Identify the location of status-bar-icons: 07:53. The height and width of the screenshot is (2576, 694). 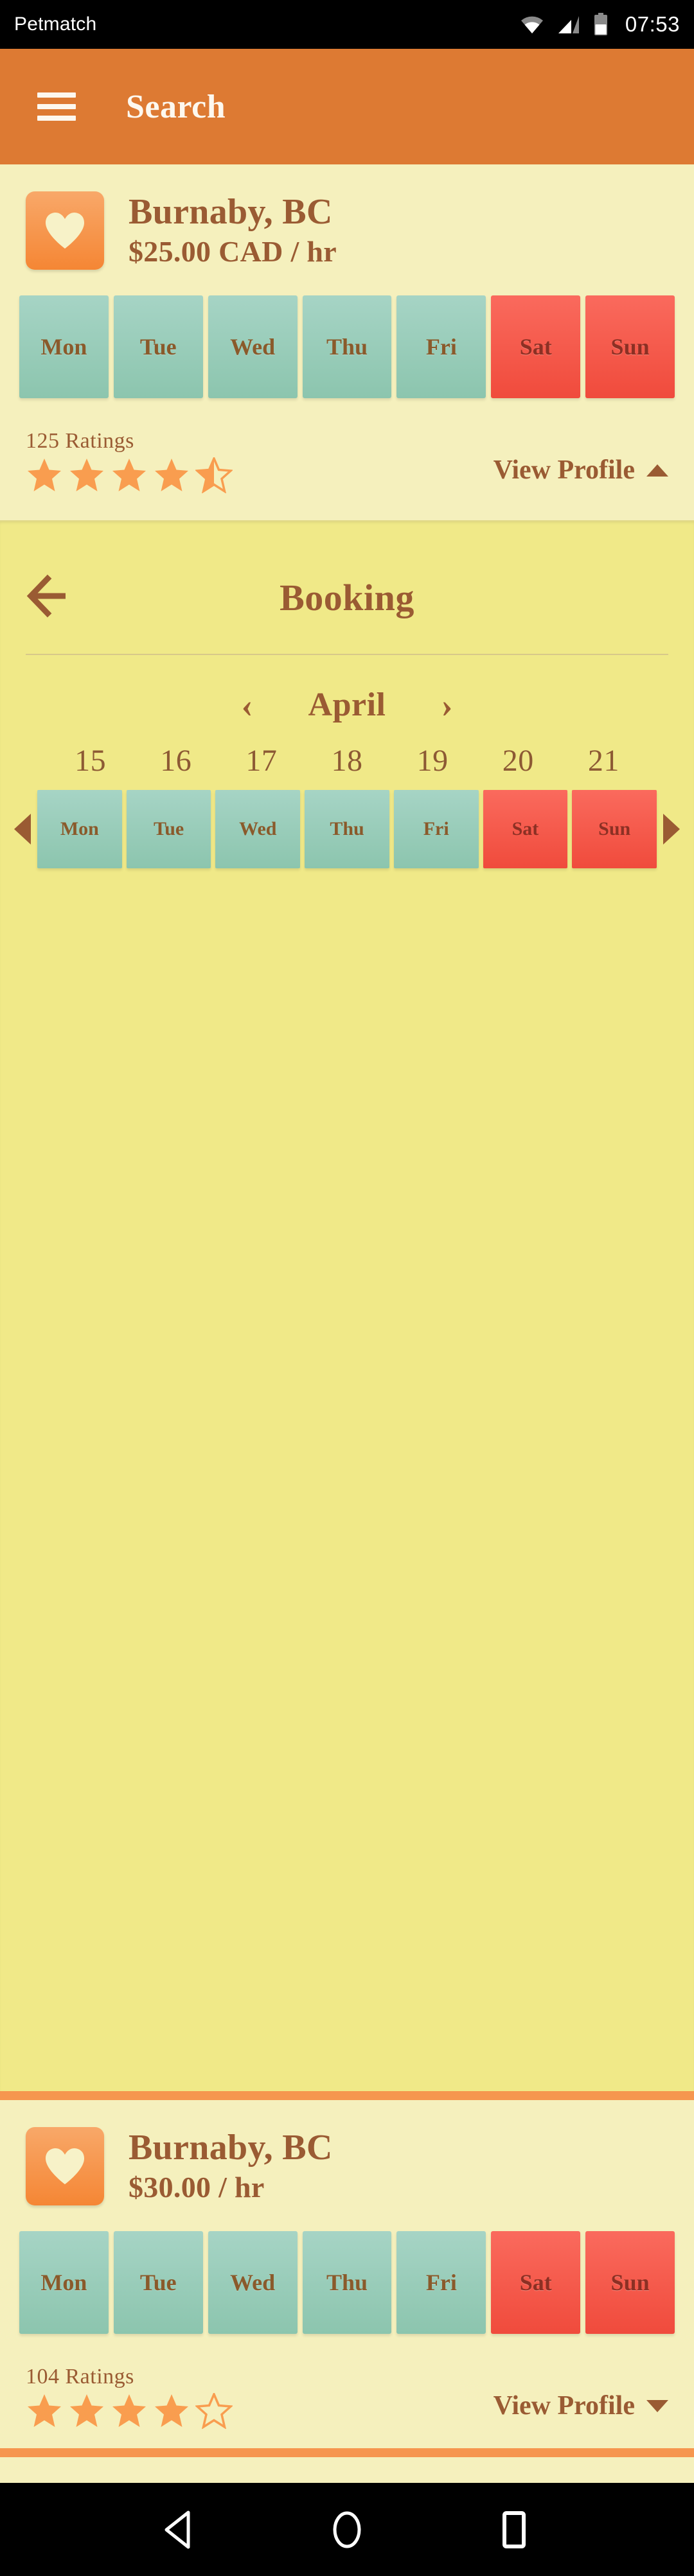
(600, 24).